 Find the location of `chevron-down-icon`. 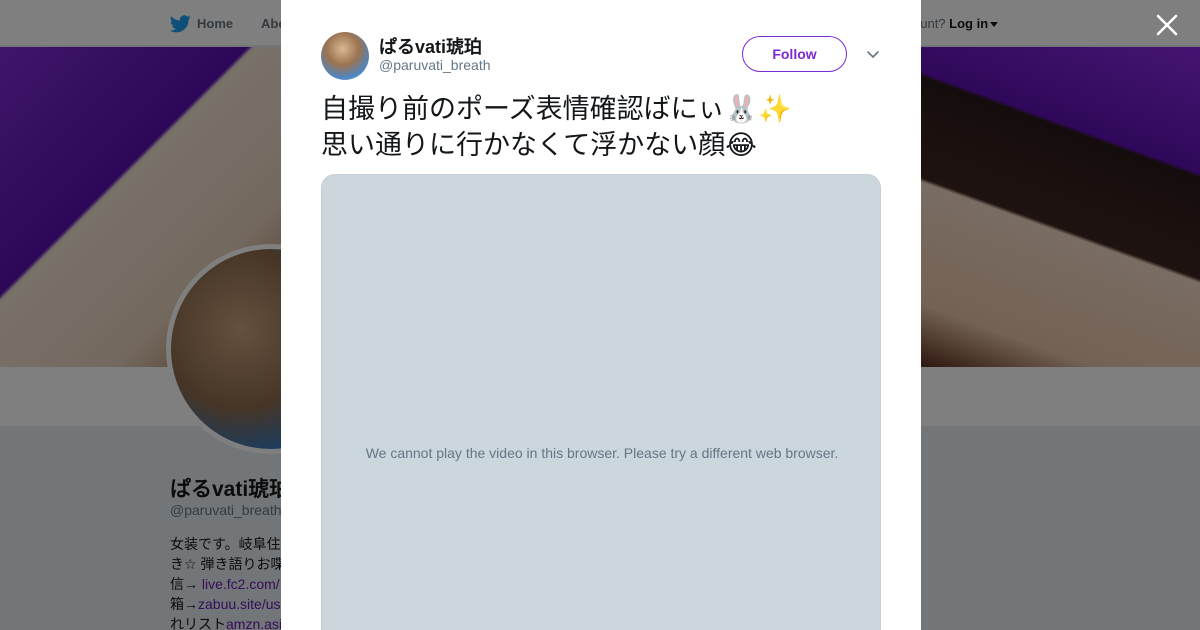

chevron-down-icon is located at coordinates (873, 54).